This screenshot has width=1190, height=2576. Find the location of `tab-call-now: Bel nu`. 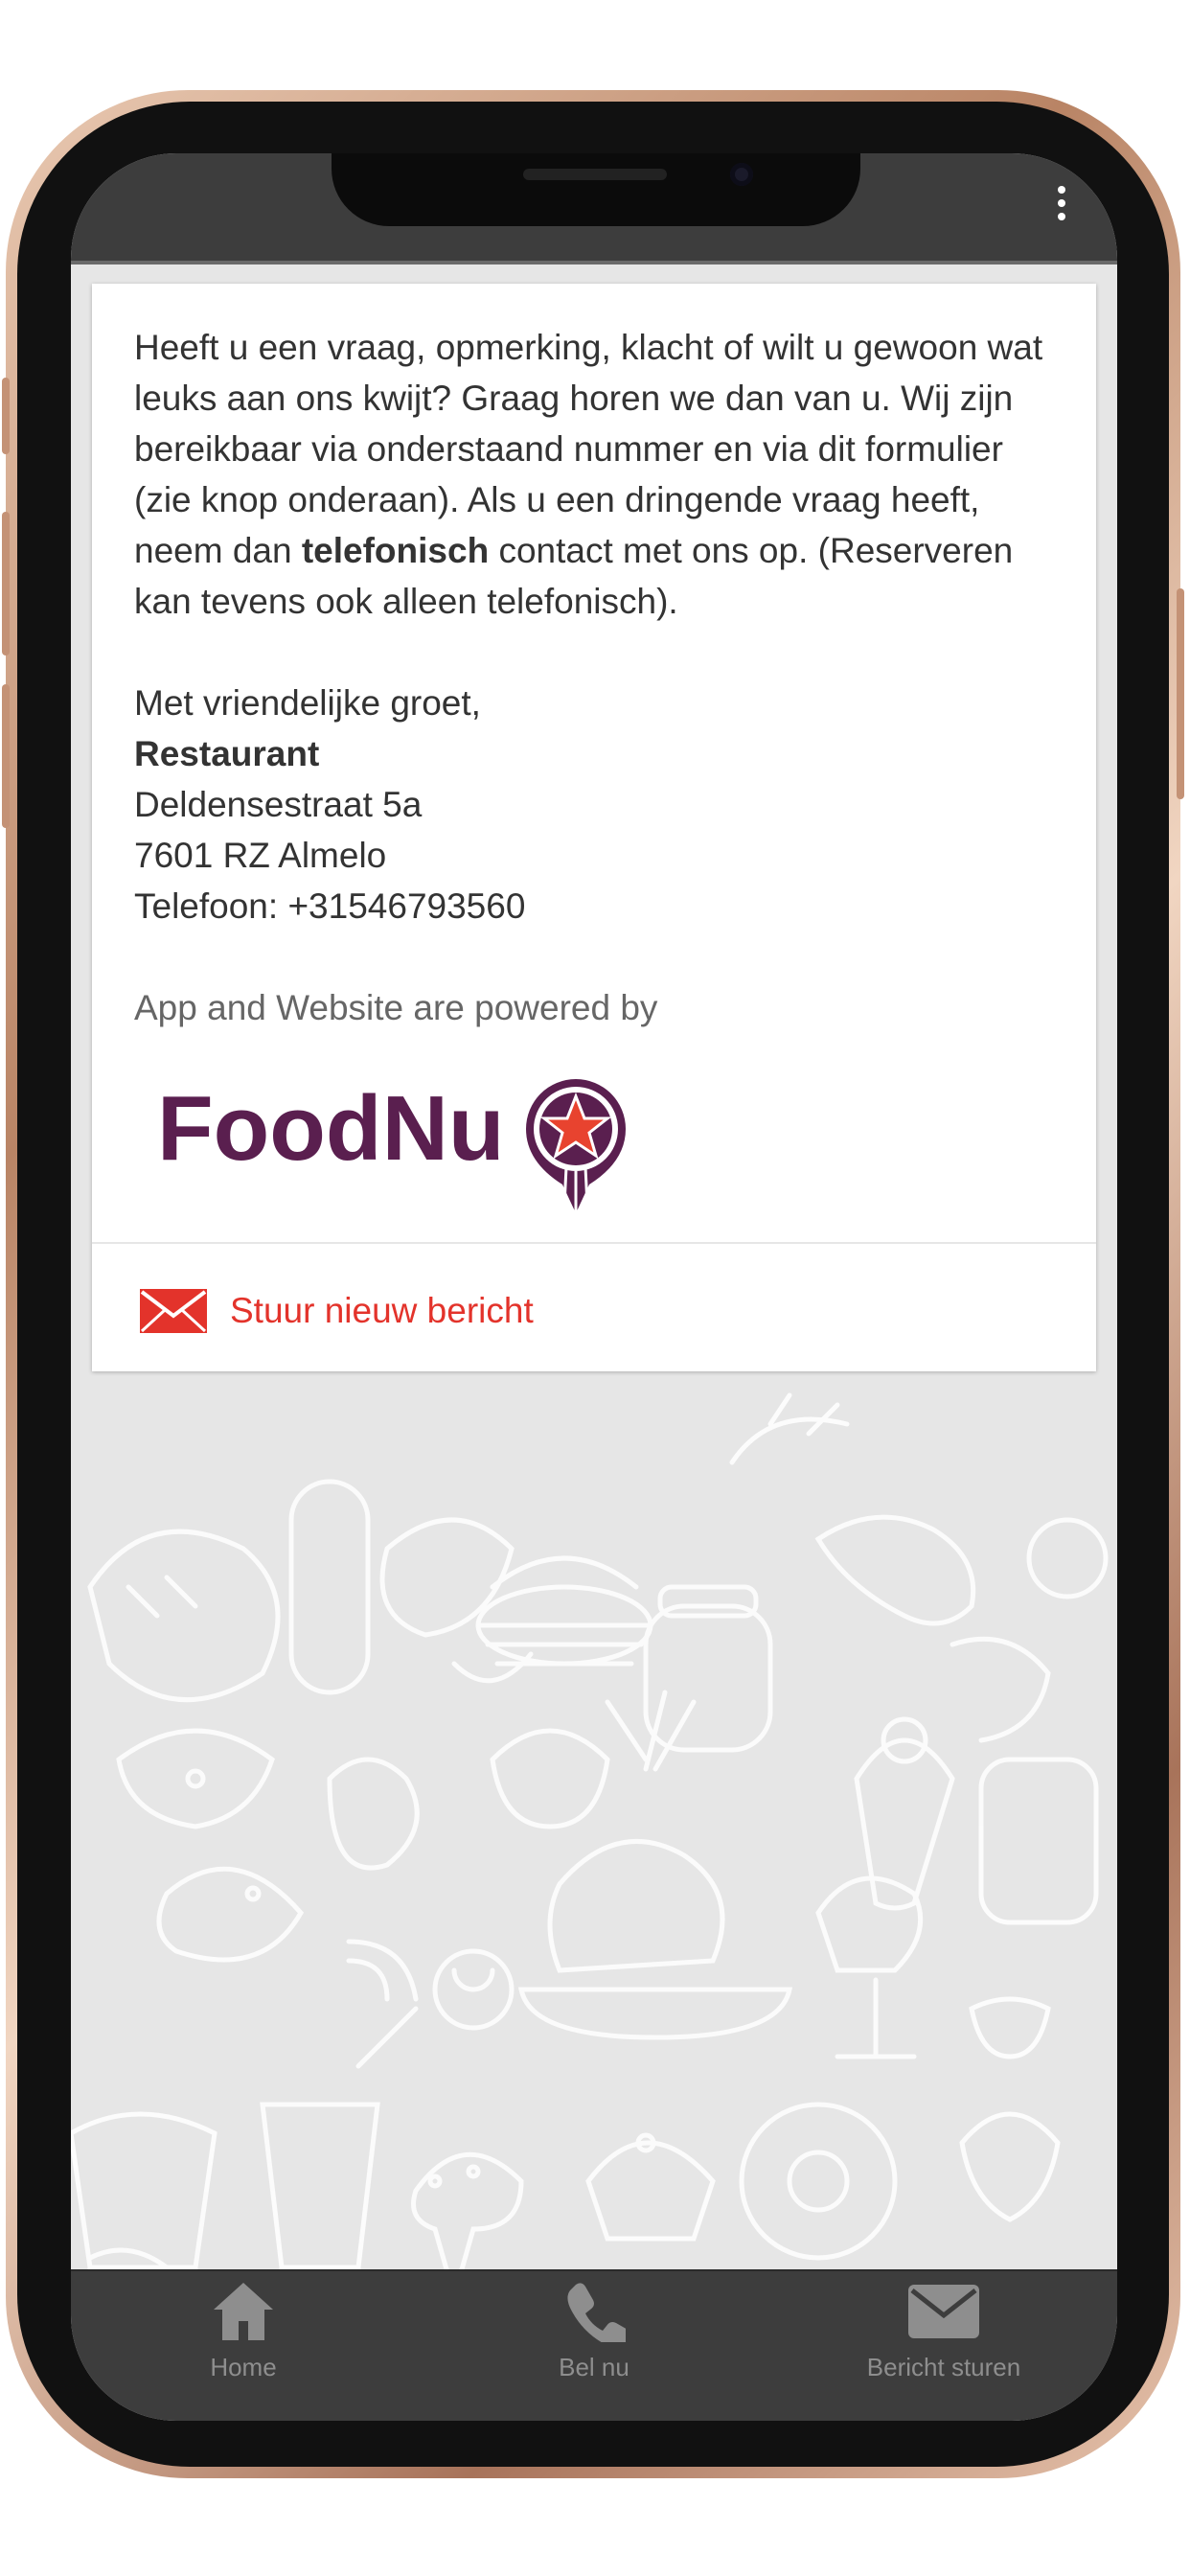

tab-call-now: Bel nu is located at coordinates (594, 2331).